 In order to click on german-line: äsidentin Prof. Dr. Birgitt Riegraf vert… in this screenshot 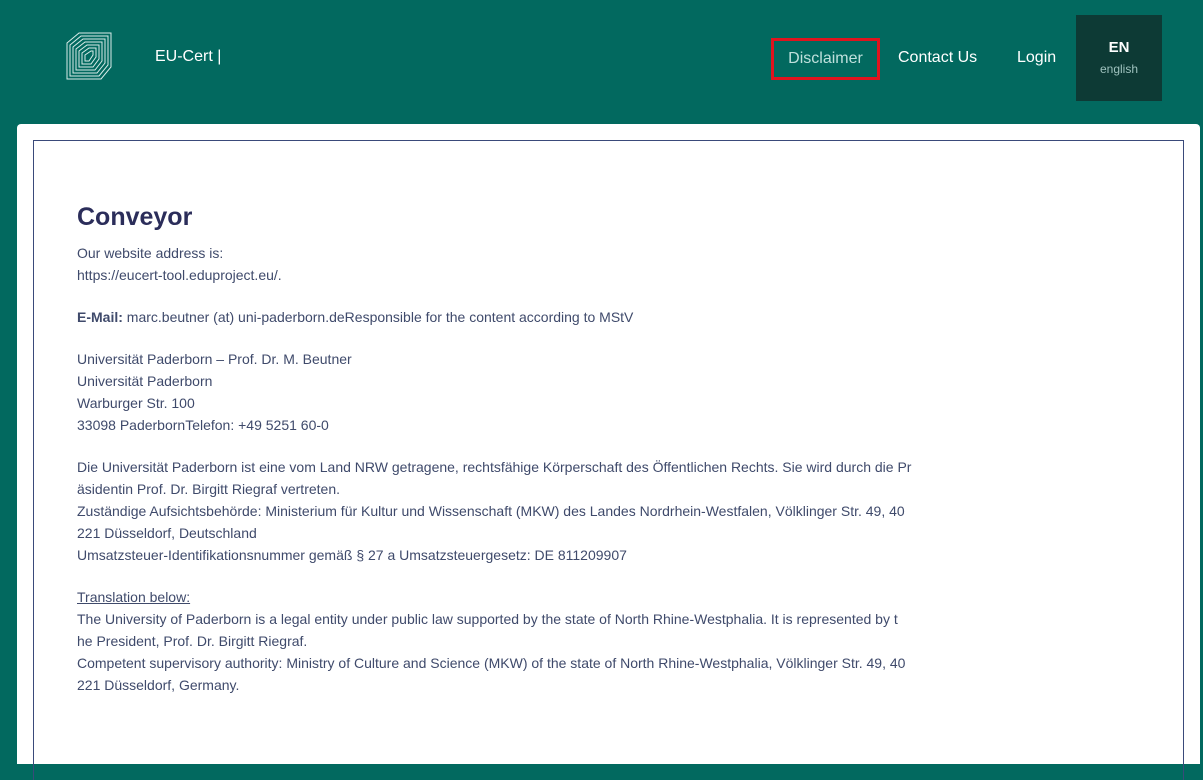, I will do `click(208, 489)`.